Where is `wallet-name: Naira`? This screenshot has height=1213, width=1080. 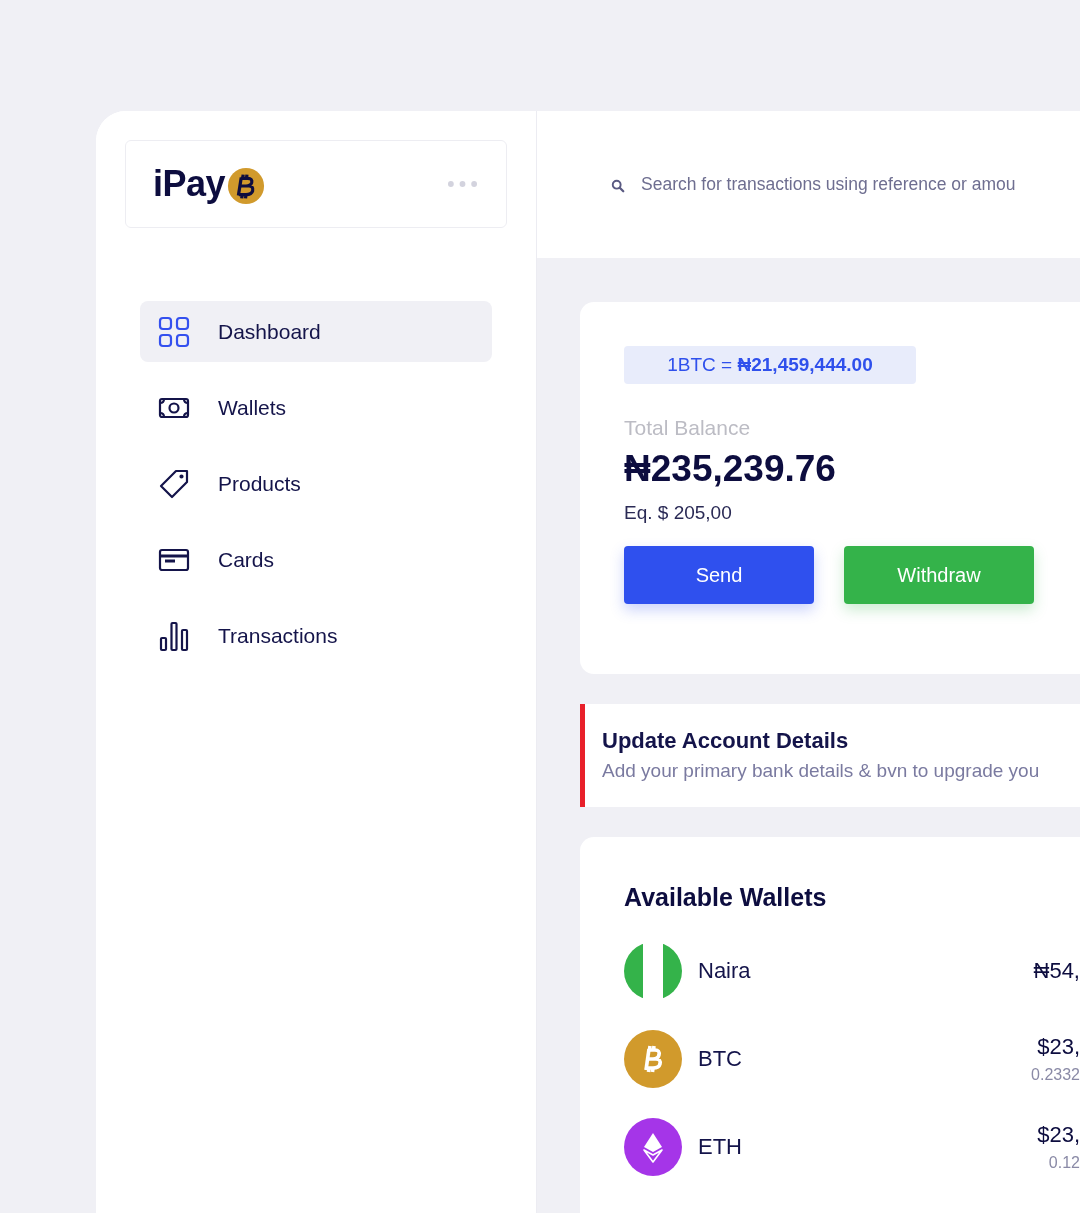 wallet-name: Naira is located at coordinates (725, 971).